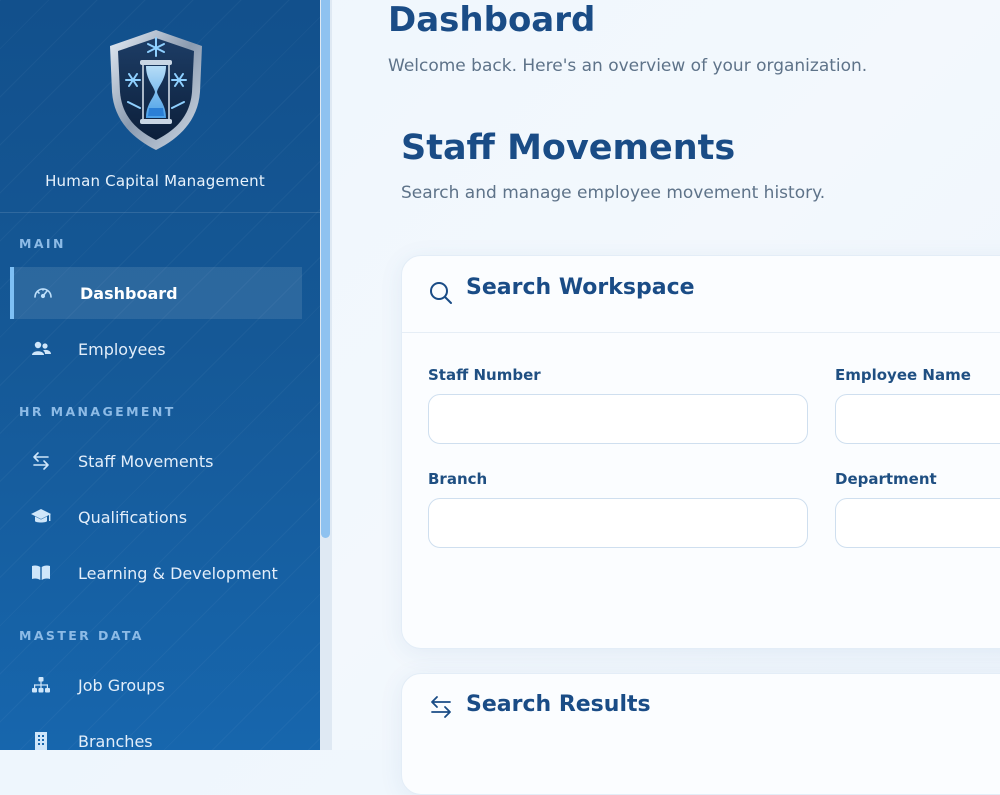 The width and height of the screenshot is (1000, 795). I want to click on sidebar-item-dashboard: Dashboard, so click(156, 293).